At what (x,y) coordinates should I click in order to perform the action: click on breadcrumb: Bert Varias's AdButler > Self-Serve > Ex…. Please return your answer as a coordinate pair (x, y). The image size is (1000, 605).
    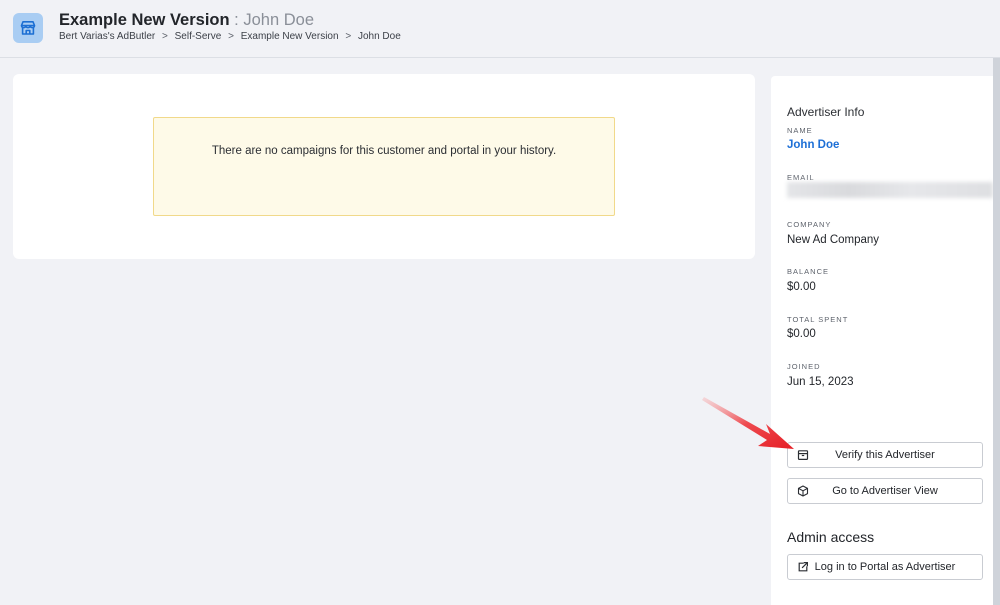
    Looking at the image, I should click on (230, 36).